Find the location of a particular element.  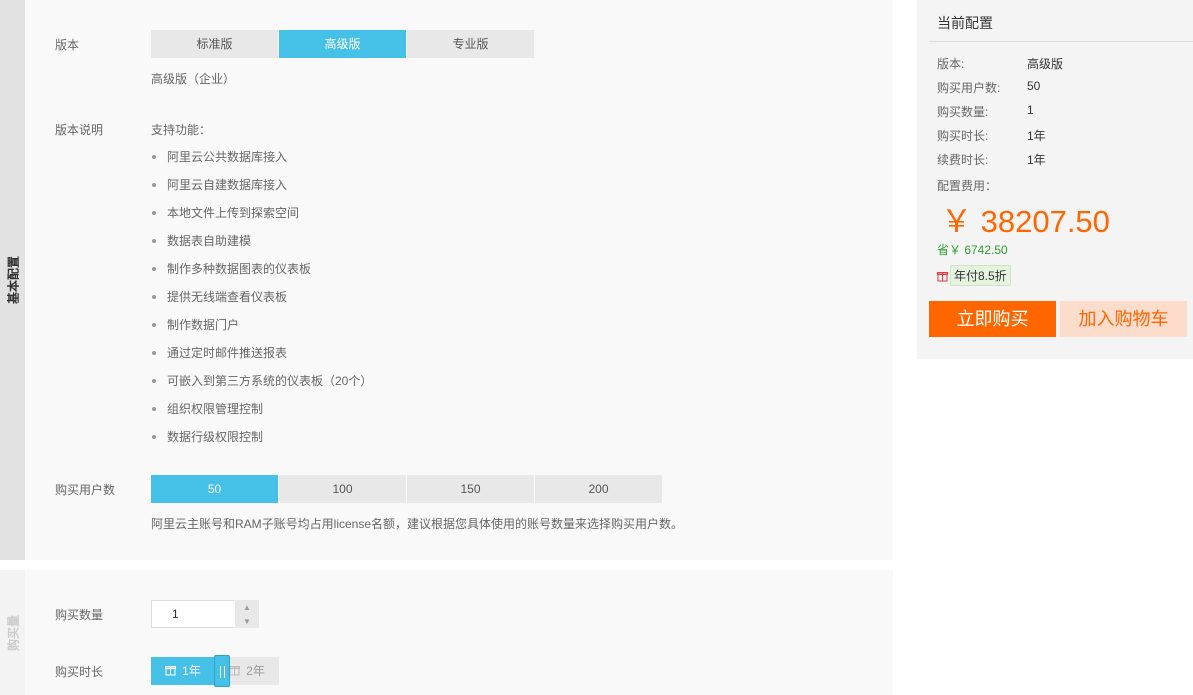

tab-basic-config-label: 基本配置 is located at coordinates (13, 280).